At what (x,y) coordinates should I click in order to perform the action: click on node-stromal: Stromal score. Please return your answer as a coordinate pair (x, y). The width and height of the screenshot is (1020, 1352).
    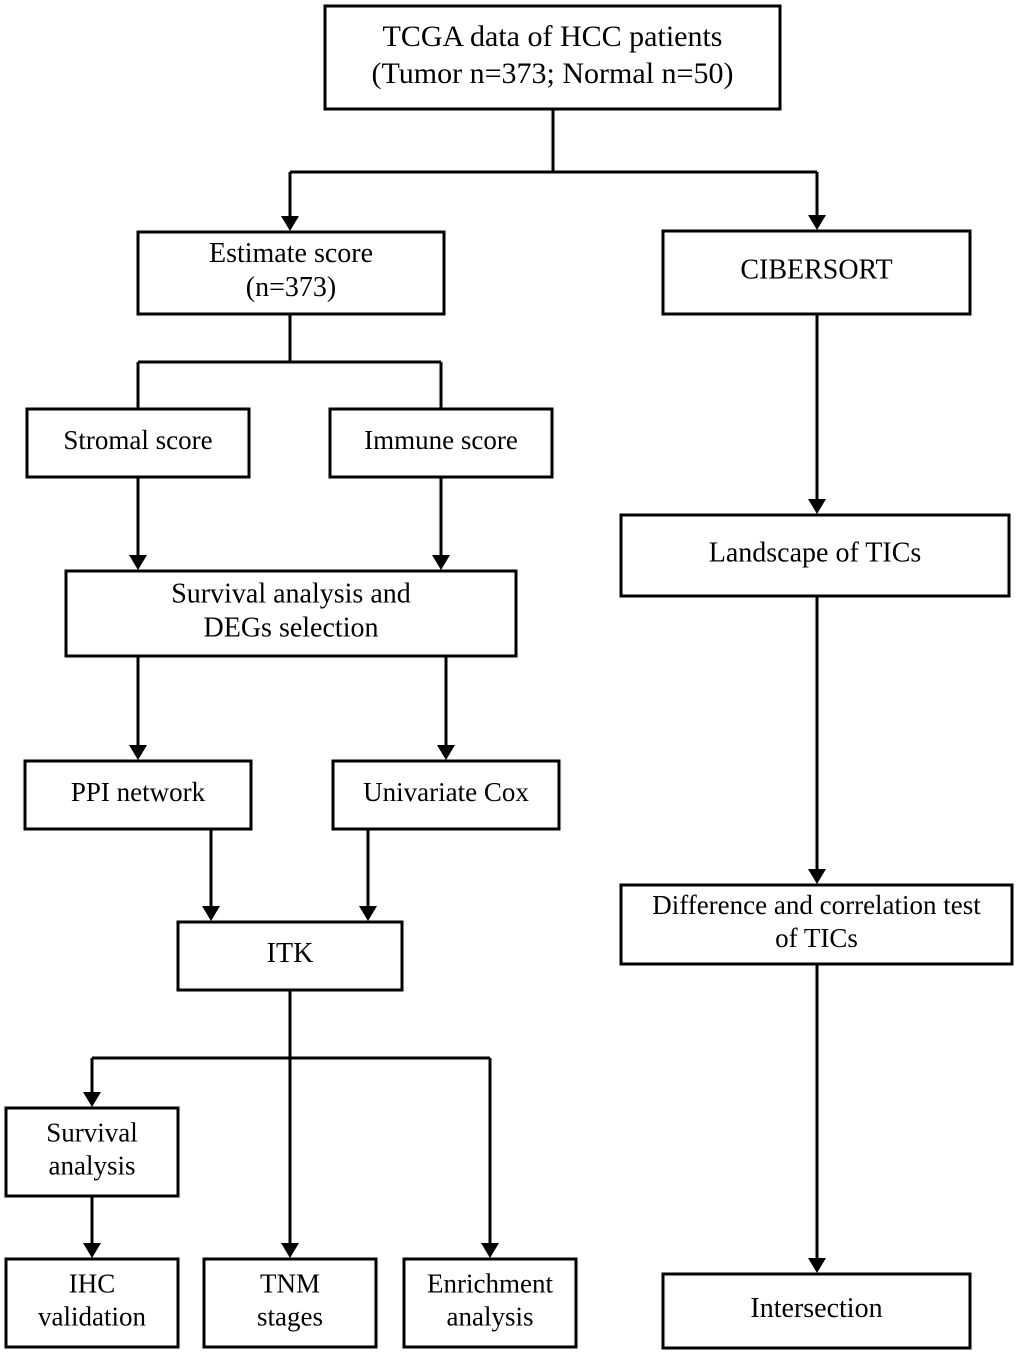
    Looking at the image, I should click on (138, 443).